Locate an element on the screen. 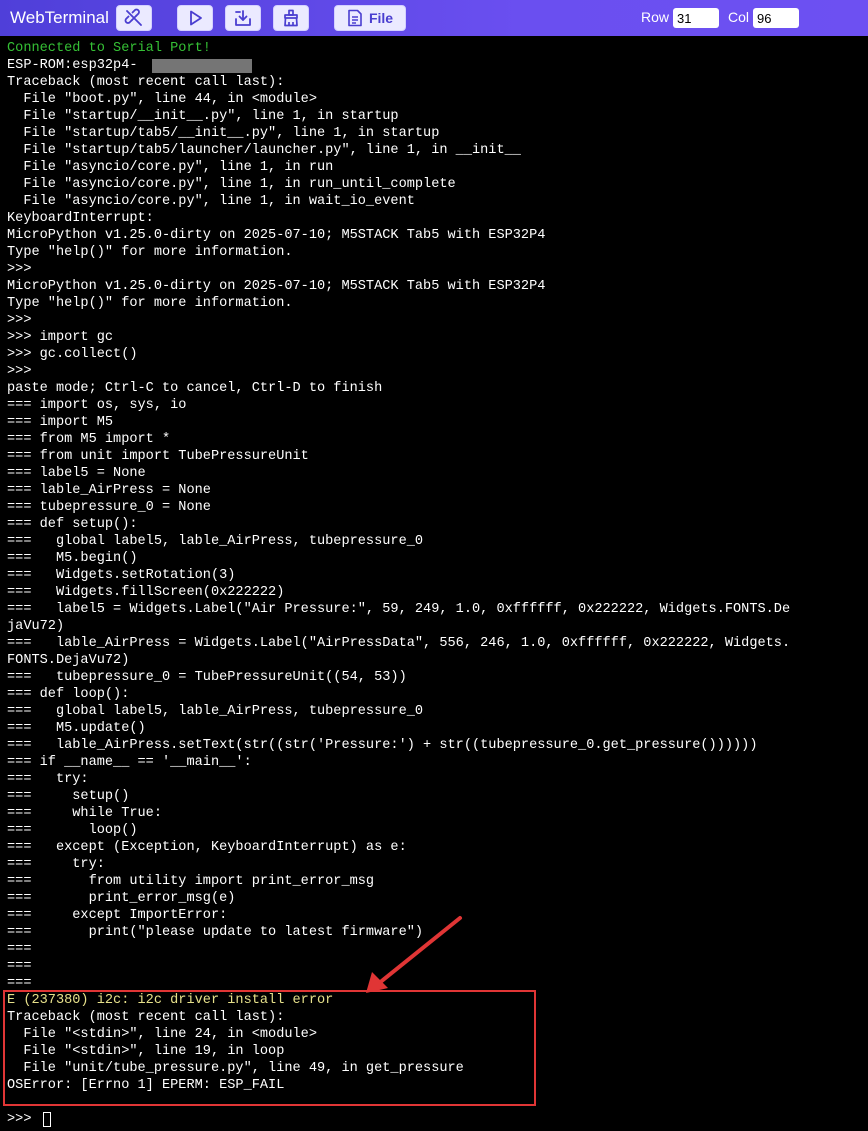 The height and width of the screenshot is (1131, 868). terminal-line: File "boot.py", line 44, in <module> is located at coordinates (162, 99).